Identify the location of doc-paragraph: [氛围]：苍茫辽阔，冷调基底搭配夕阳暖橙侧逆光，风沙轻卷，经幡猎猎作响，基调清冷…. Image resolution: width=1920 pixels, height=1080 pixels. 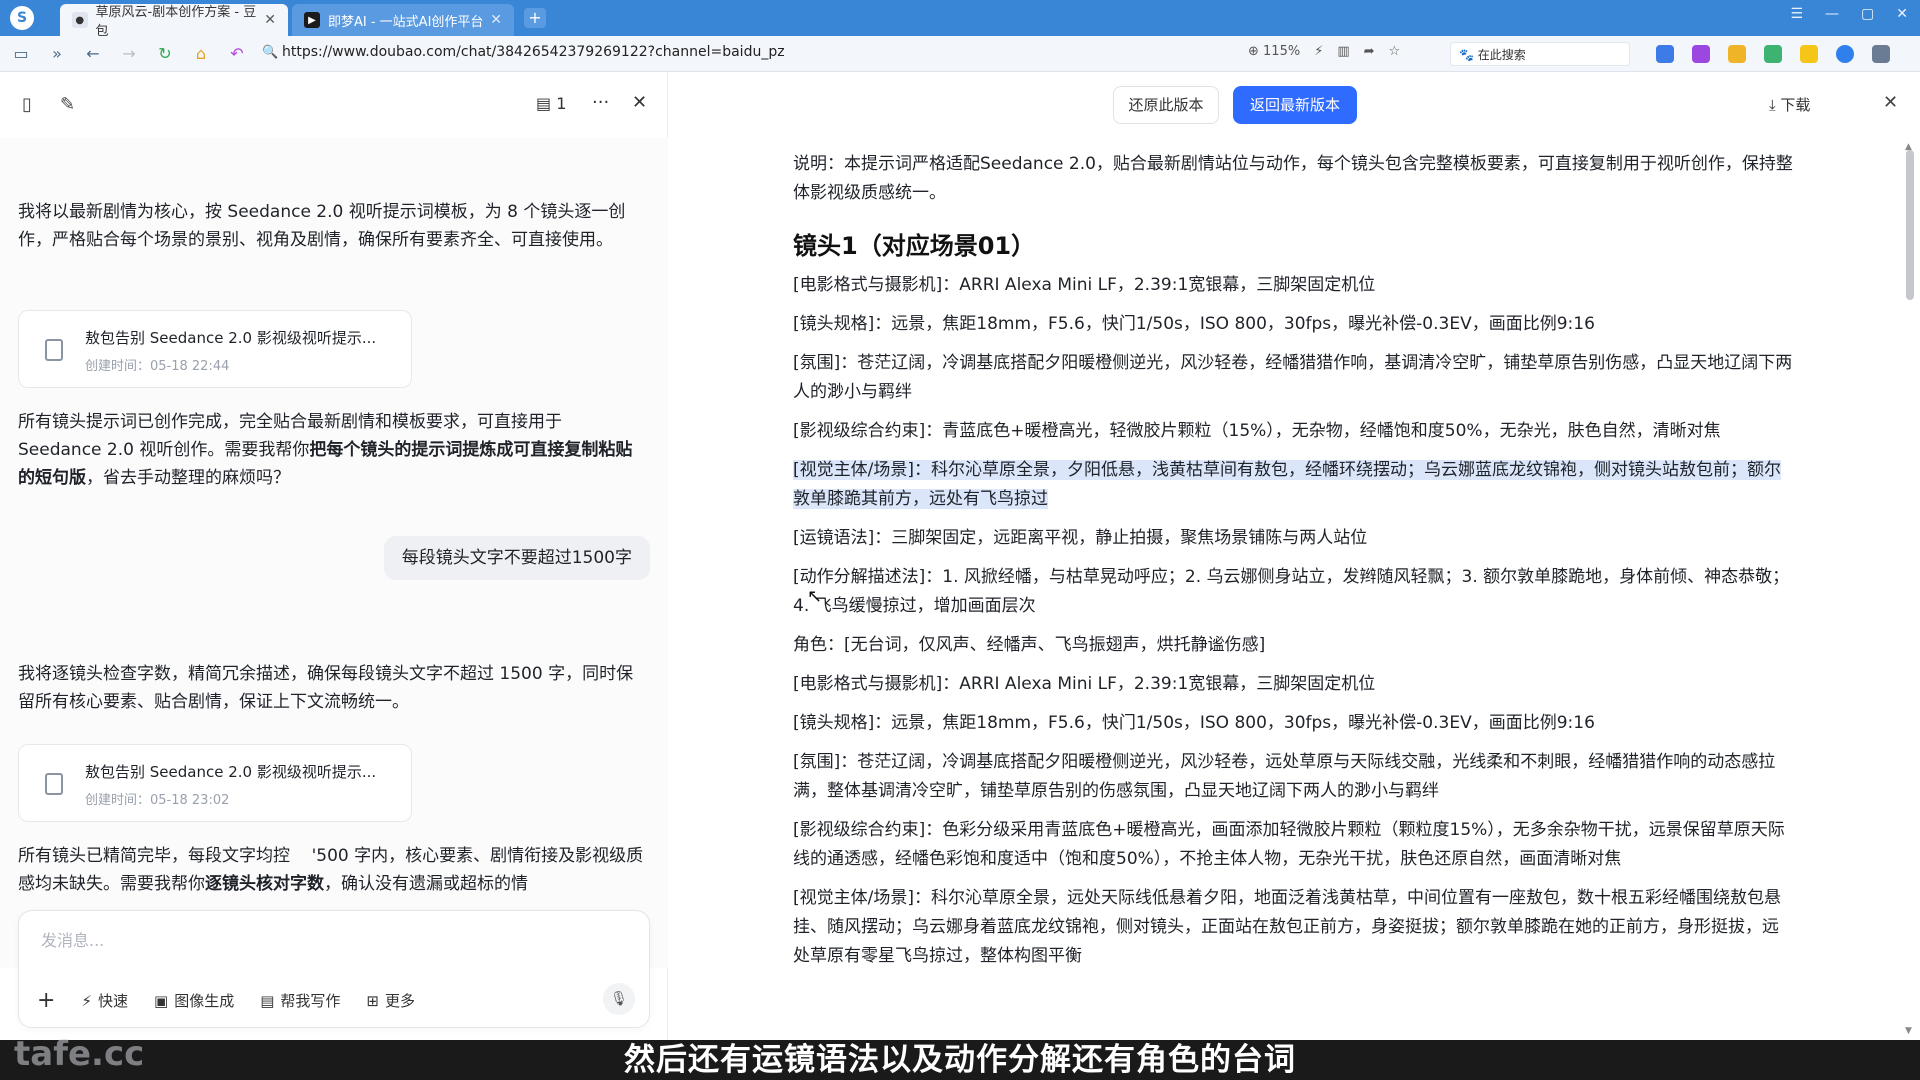
(1293, 377).